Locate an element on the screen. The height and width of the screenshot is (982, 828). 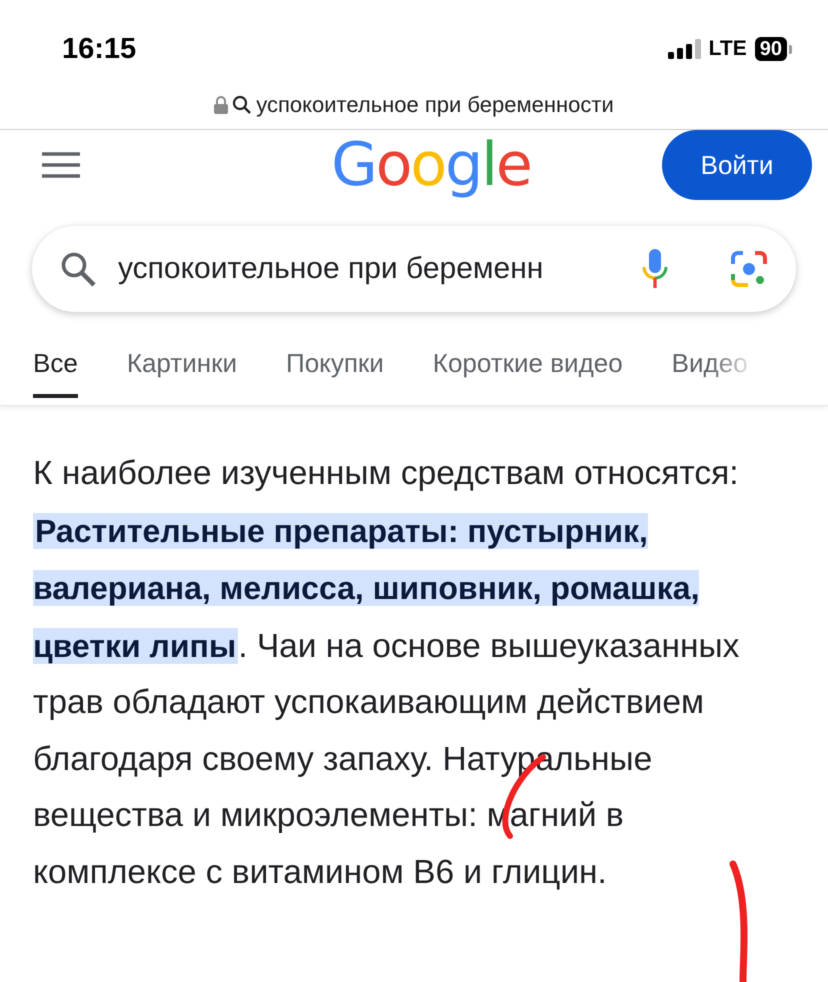
clock-time: 16:15 is located at coordinates (99, 49).